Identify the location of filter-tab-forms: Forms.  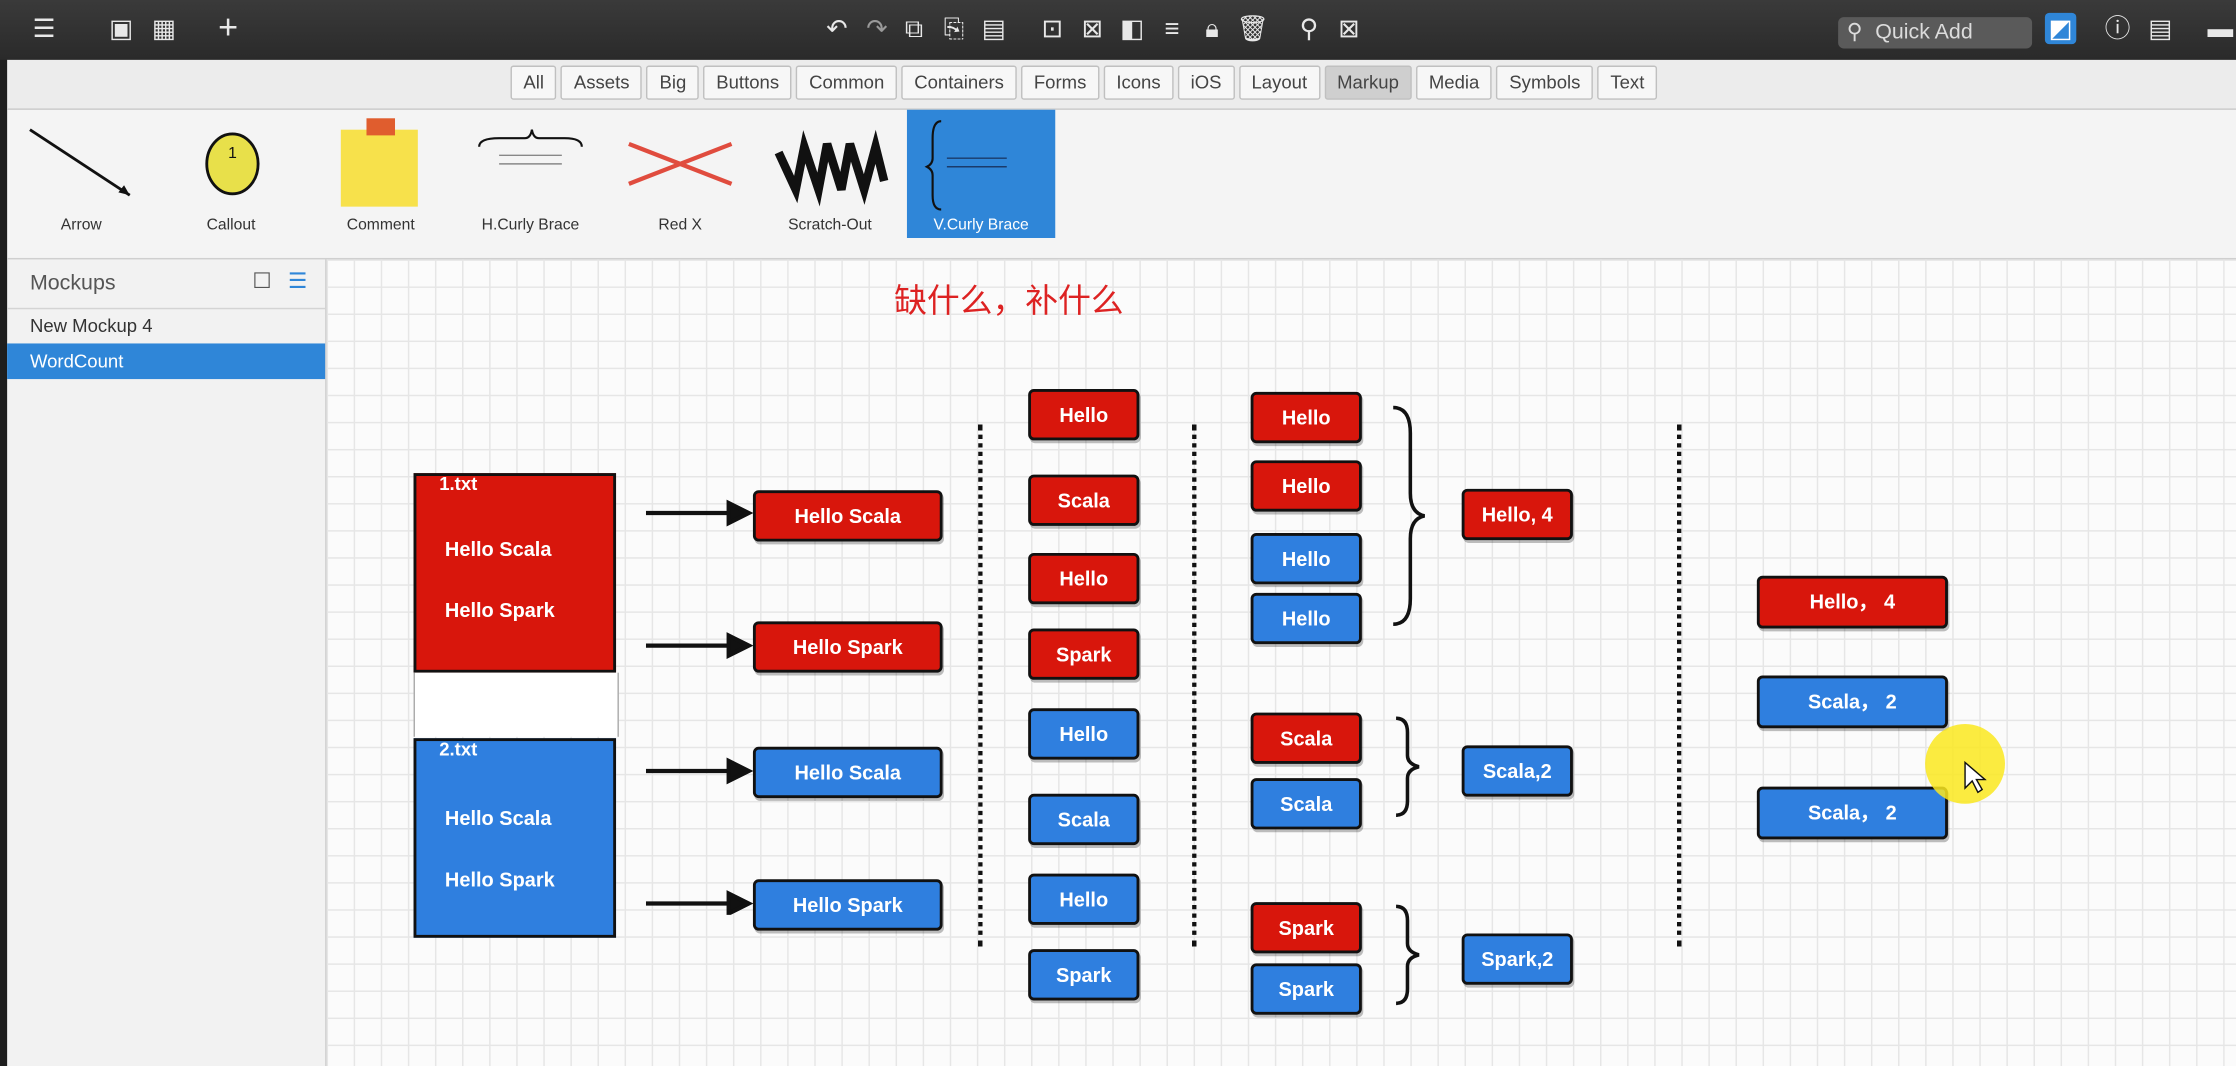
(1060, 82).